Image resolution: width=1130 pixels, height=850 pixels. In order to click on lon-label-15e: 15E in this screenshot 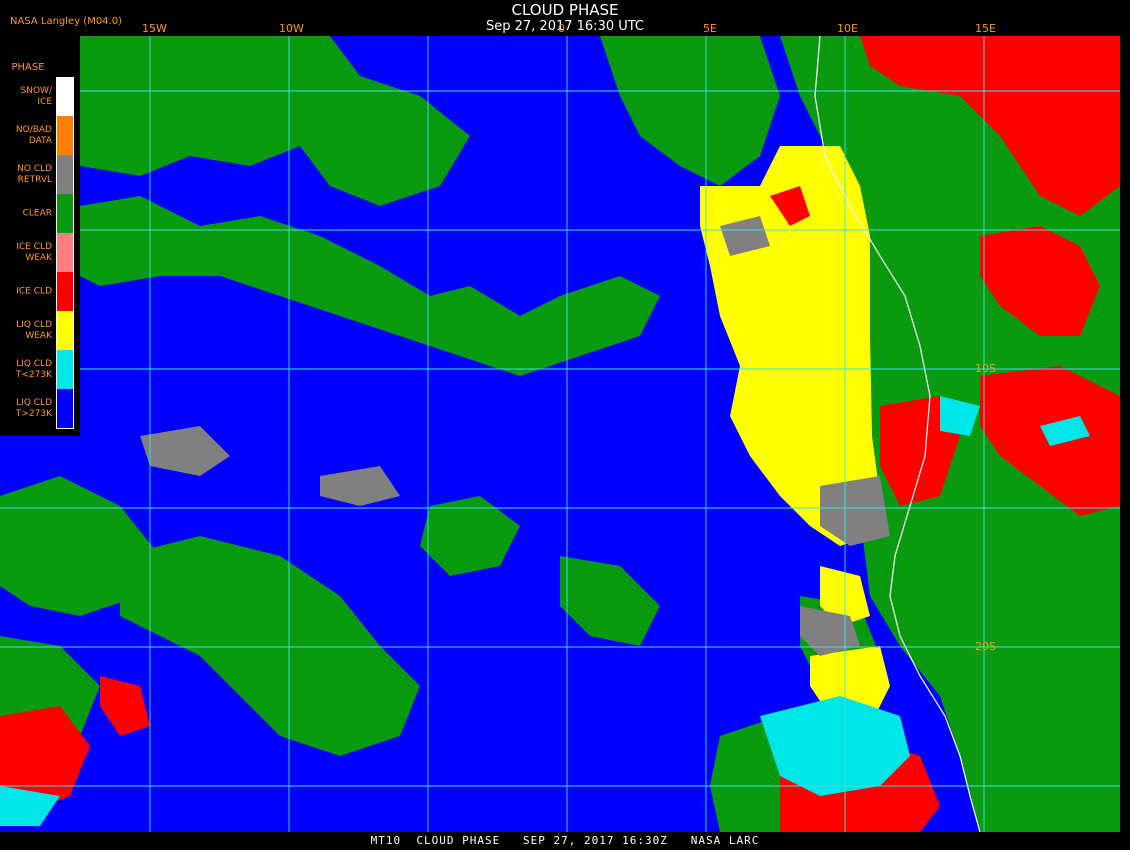, I will do `click(985, 28)`.